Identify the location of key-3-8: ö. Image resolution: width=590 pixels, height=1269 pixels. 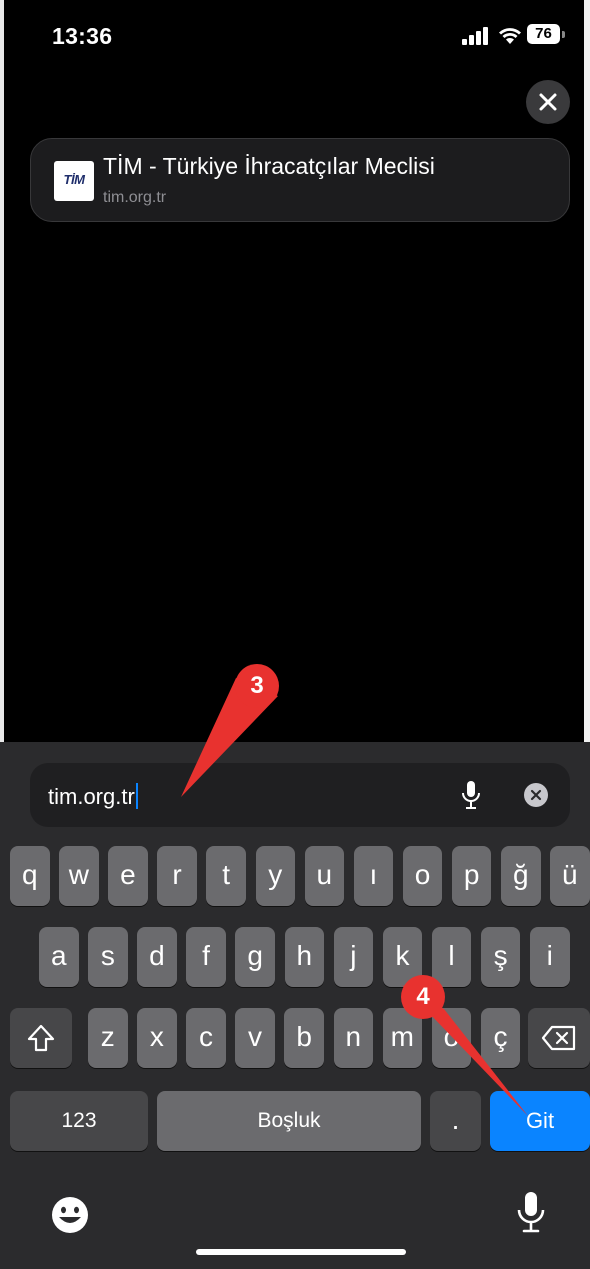
(451, 1038).